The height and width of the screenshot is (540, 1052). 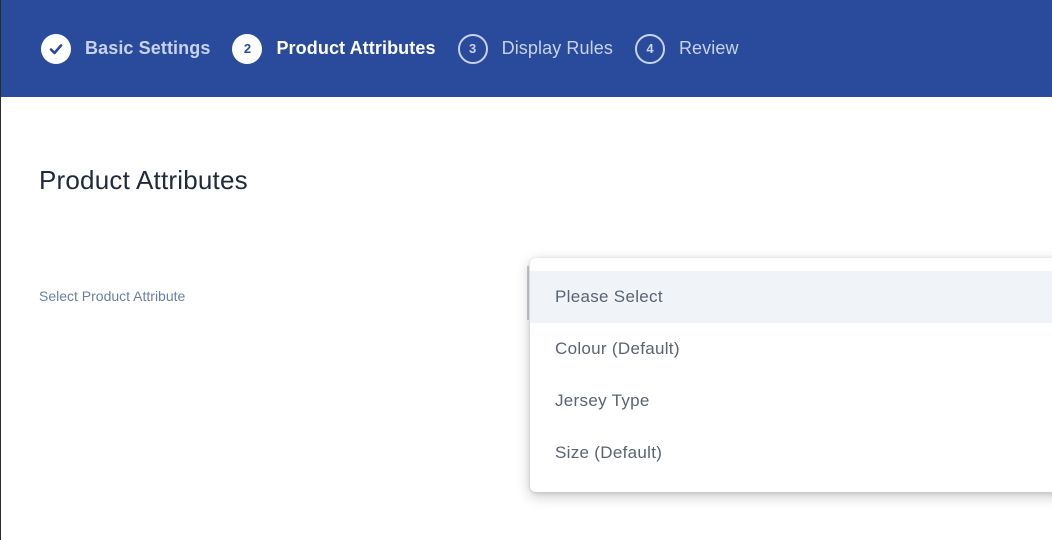 I want to click on step-display-rules: 3 Display Rules, so click(x=535, y=49).